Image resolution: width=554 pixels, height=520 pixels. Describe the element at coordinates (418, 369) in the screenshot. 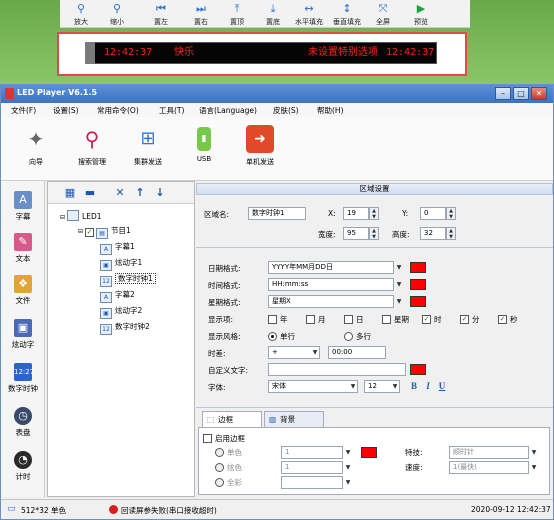

I see `custom-text-color-button` at that location.